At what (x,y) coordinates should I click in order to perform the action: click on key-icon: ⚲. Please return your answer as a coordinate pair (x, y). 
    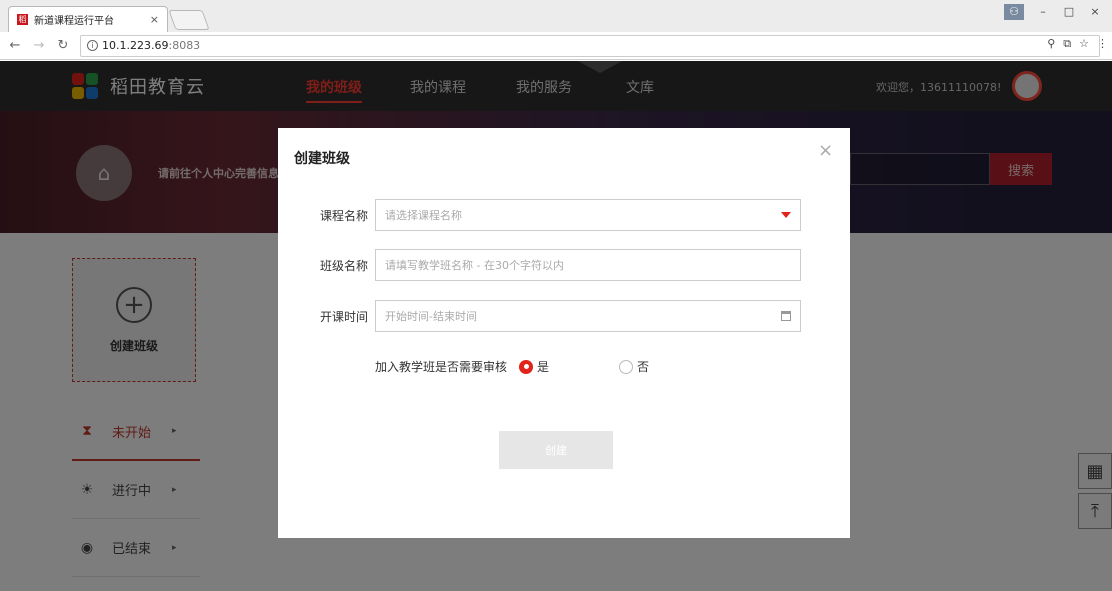
    Looking at the image, I should click on (1051, 44).